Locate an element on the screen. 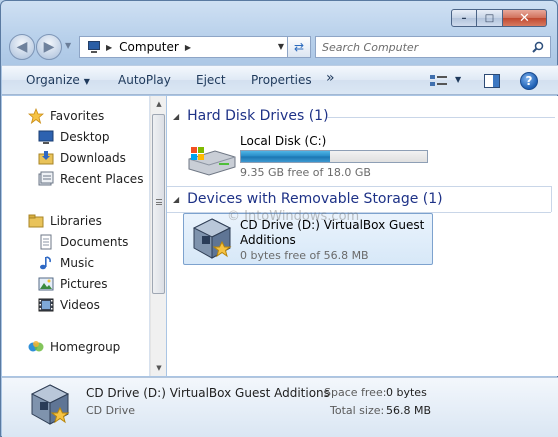 The width and height of the screenshot is (558, 437). desktop-icon is located at coordinates (46, 137).